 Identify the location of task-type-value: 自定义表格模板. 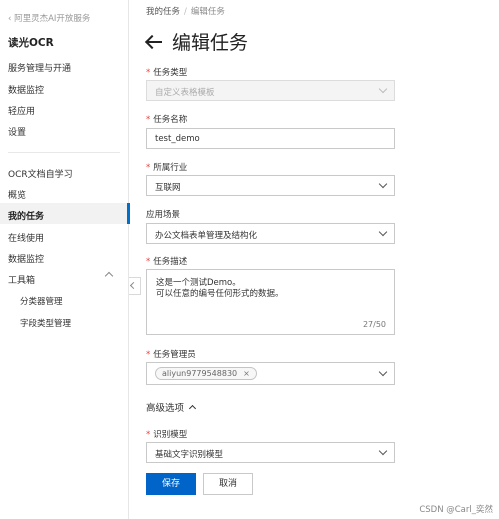
(185, 93).